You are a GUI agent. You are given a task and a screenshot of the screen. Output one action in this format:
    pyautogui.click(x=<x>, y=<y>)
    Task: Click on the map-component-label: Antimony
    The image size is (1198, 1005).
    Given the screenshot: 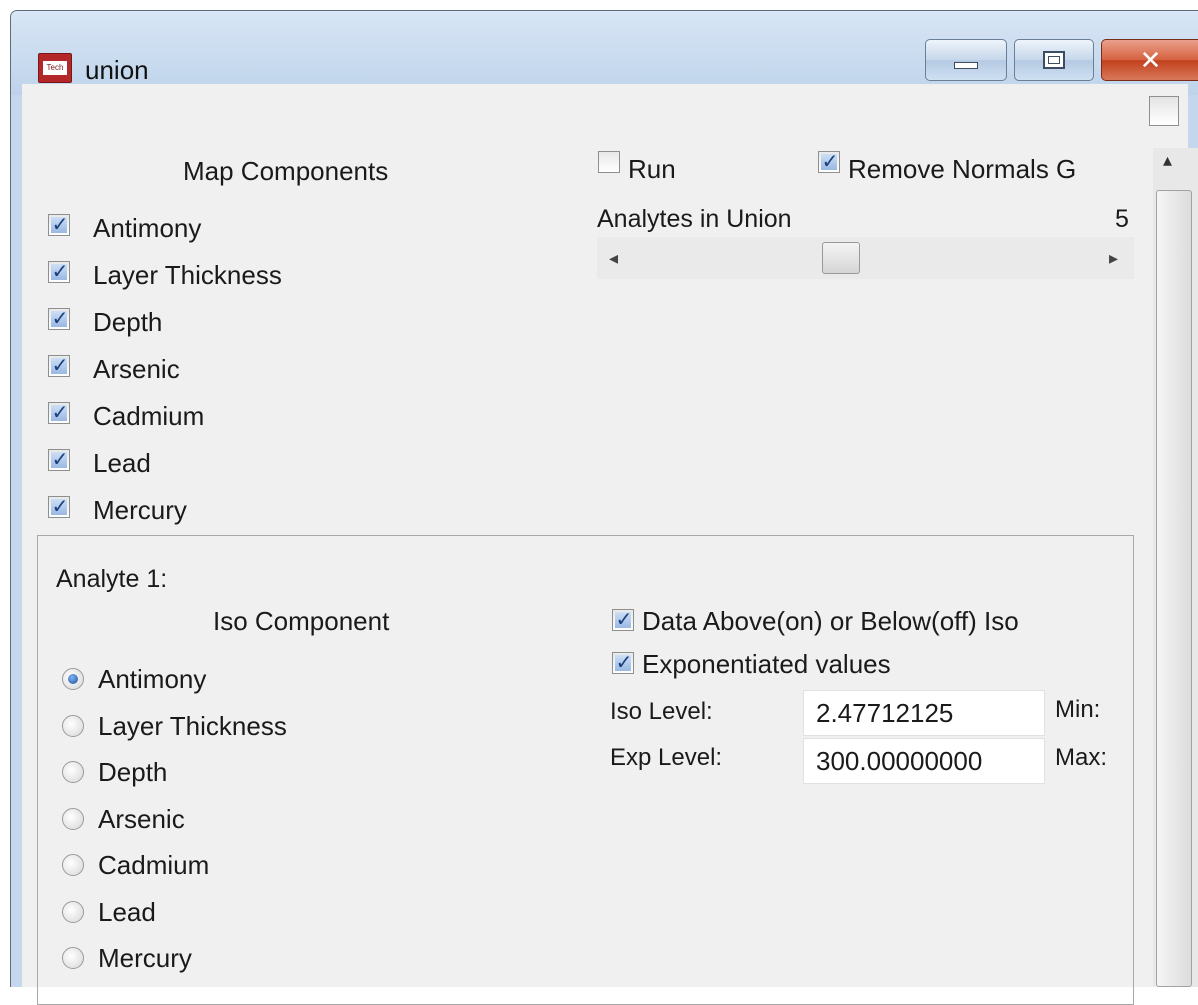 What is the action you would take?
    pyautogui.click(x=147, y=228)
    